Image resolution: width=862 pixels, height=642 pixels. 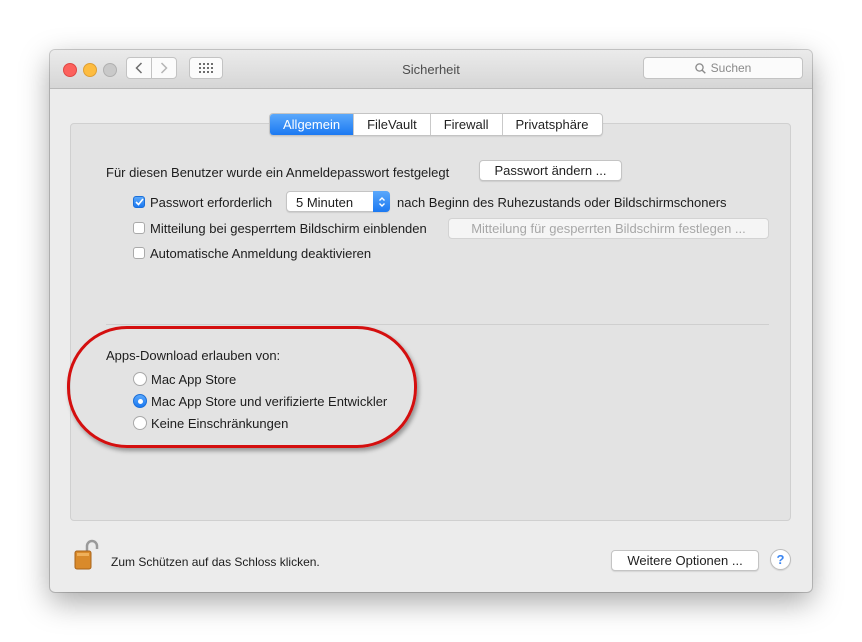 I want to click on require-password-label: Passwort erforderlich, so click(x=211, y=202).